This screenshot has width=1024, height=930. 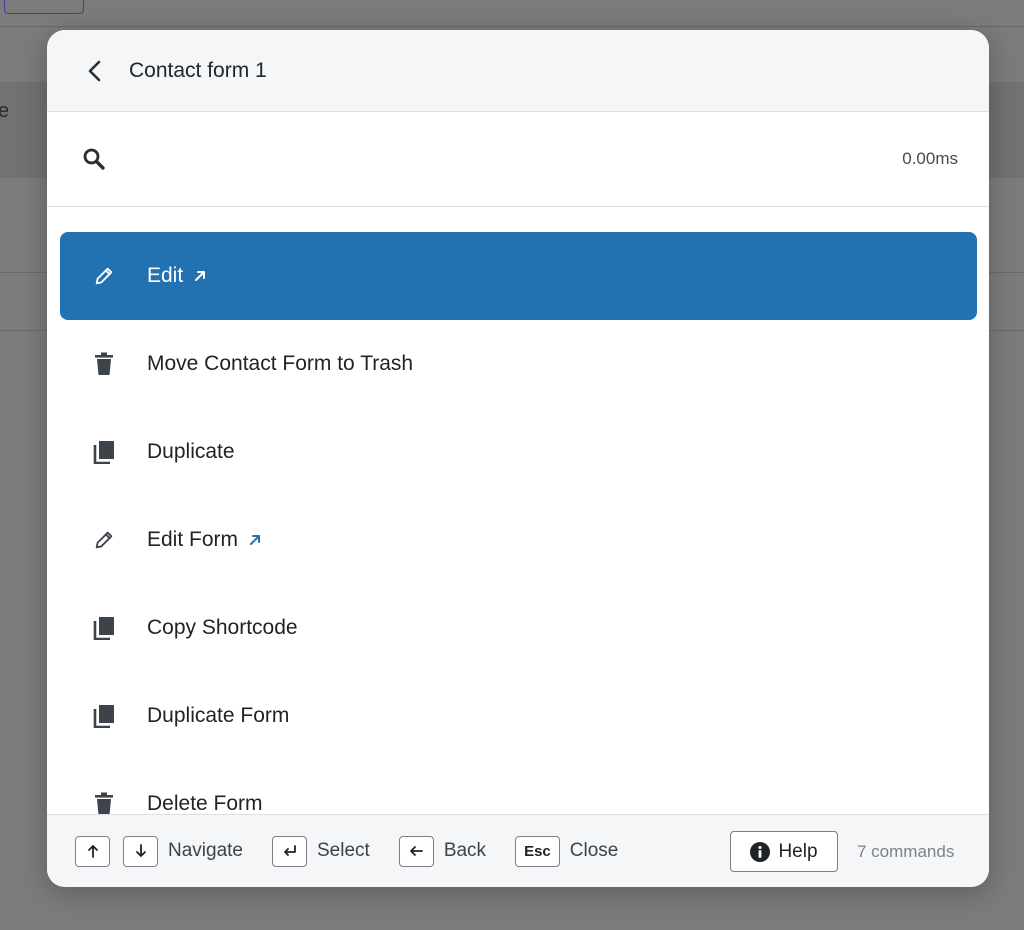 I want to click on background-button, so click(x=44, y=7).